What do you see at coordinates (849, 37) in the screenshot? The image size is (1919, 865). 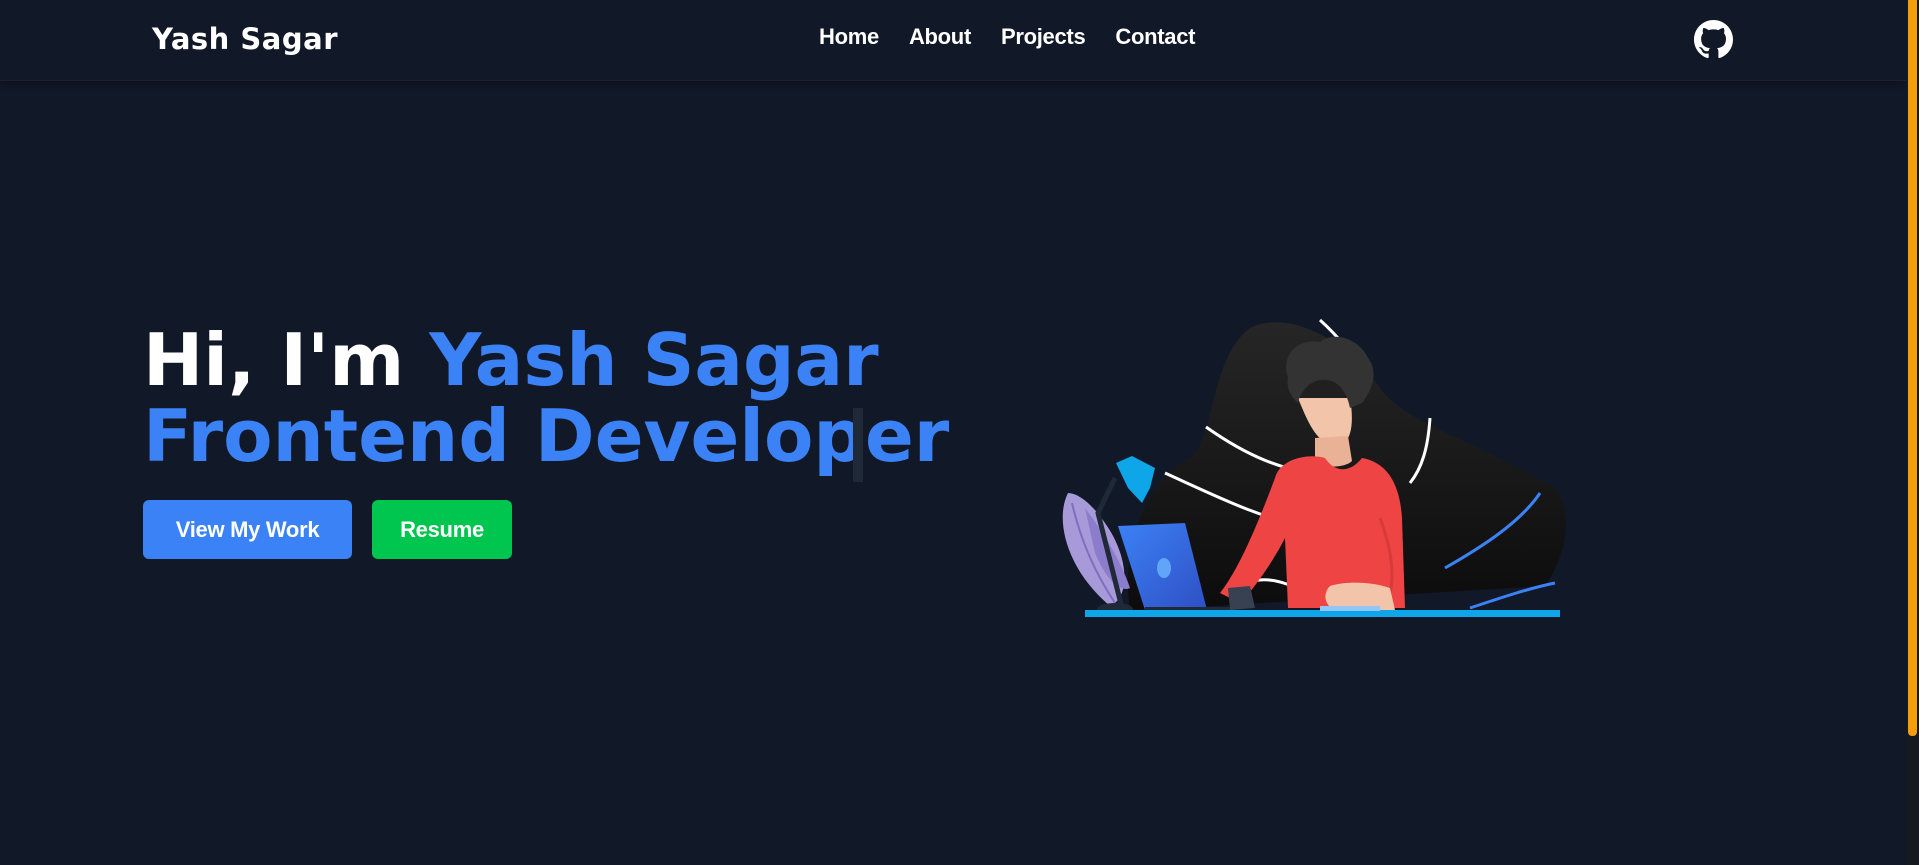 I see `nav-link-home: Home` at bounding box center [849, 37].